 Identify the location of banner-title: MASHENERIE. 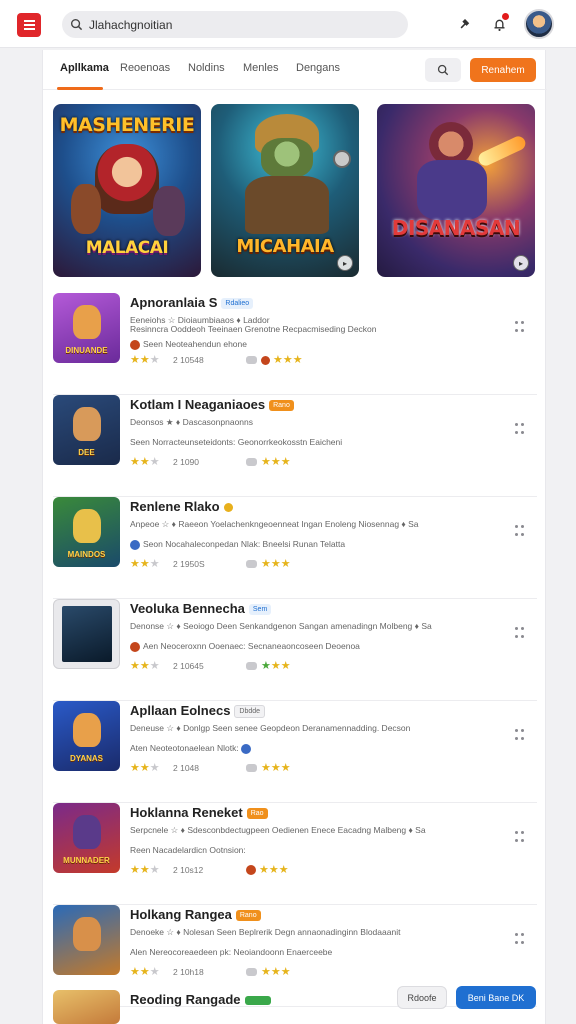
(127, 125).